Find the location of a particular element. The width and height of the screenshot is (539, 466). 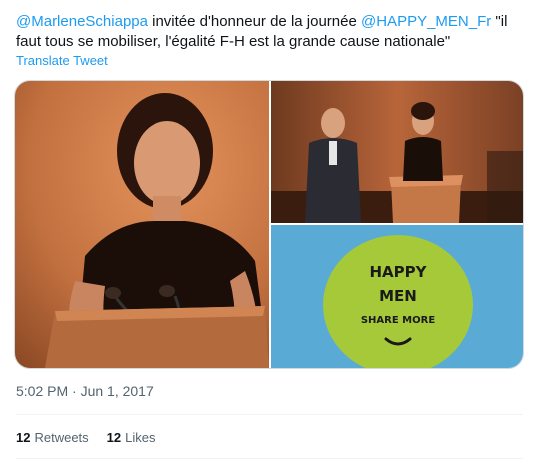

photo-happy-men-sign: HAPPY MEN SHARE MORE is located at coordinates (397, 296).